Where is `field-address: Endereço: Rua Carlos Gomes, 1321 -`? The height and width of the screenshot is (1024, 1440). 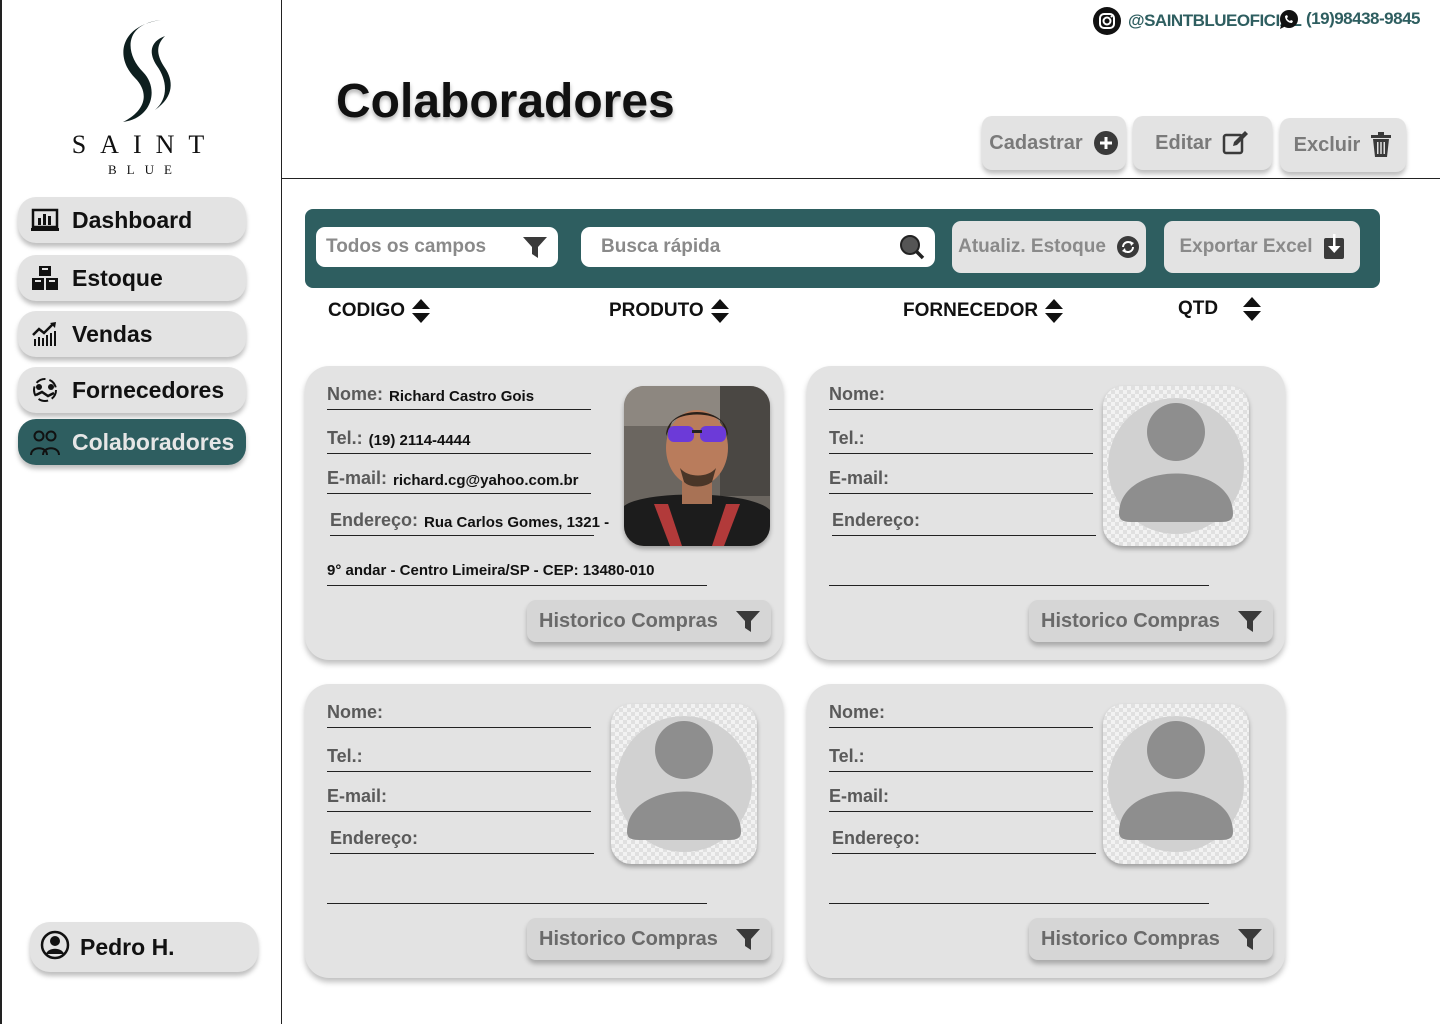
field-address: Endereço: Rua Carlos Gomes, 1321 - is located at coordinates (469, 521).